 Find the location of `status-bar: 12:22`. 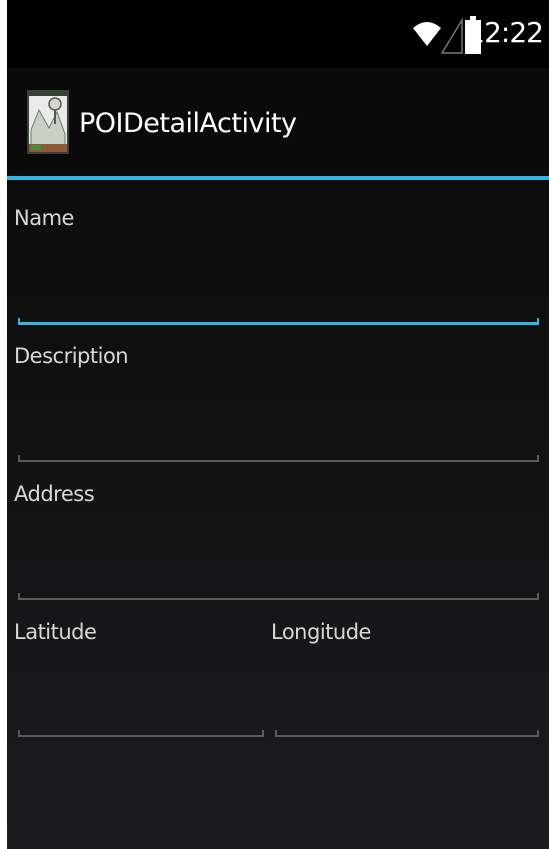

status-bar: 12:22 is located at coordinates (278, 34).